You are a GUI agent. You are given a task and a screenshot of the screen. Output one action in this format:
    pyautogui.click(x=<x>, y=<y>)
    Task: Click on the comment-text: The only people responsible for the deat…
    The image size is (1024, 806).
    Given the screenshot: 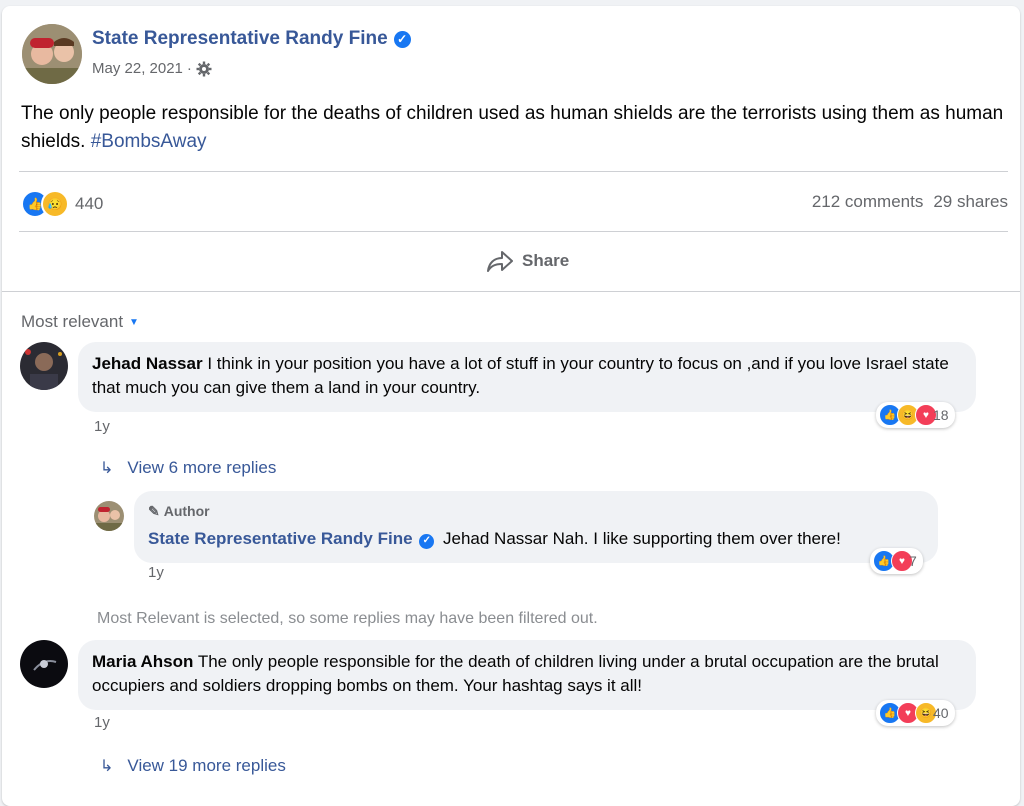 What is the action you would take?
    pyautogui.click(x=515, y=673)
    